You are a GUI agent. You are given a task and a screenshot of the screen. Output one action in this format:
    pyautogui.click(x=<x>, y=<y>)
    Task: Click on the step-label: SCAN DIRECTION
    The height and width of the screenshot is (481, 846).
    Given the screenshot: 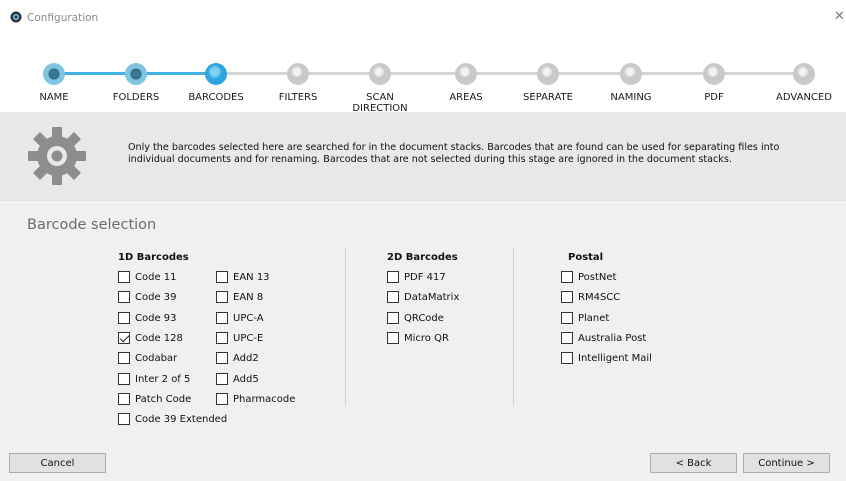 What is the action you would take?
    pyautogui.click(x=380, y=103)
    